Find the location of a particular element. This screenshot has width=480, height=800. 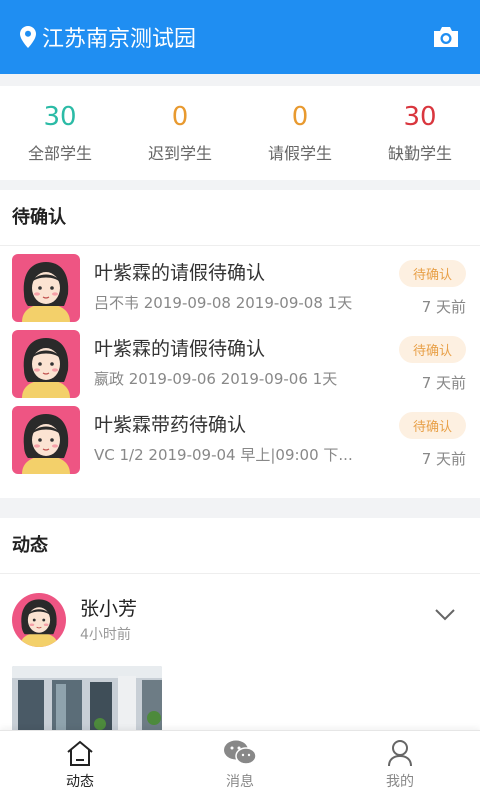

section-title: 待确认 is located at coordinates (240, 218).